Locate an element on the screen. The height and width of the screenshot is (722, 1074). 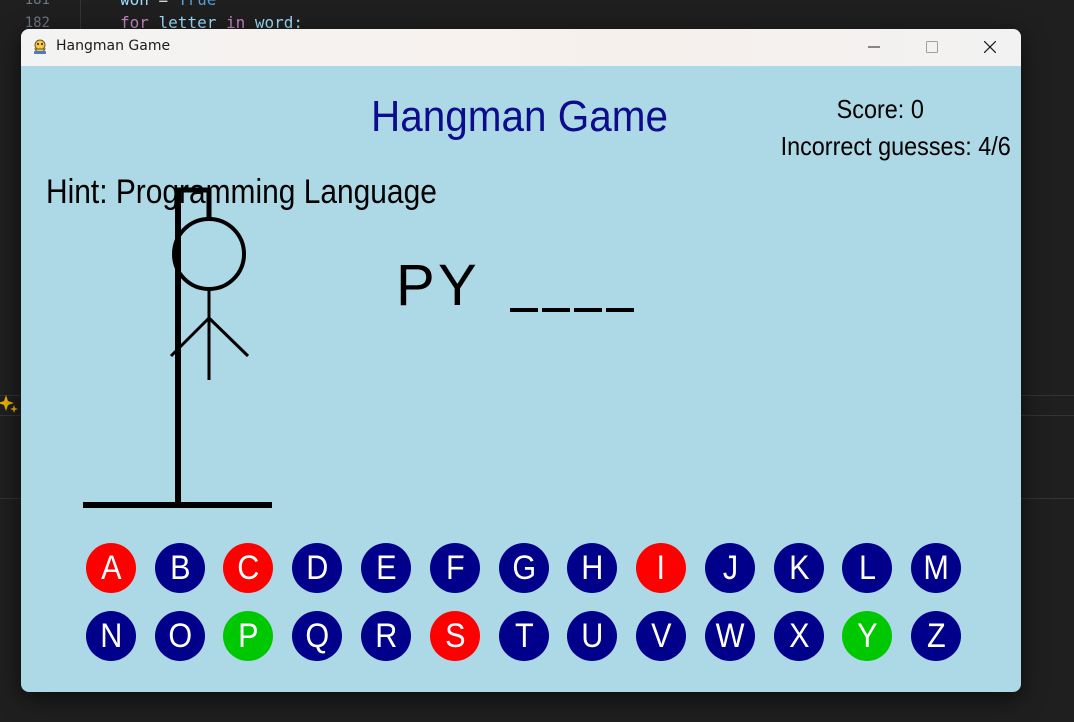
letter-button-w: W is located at coordinates (730, 636).